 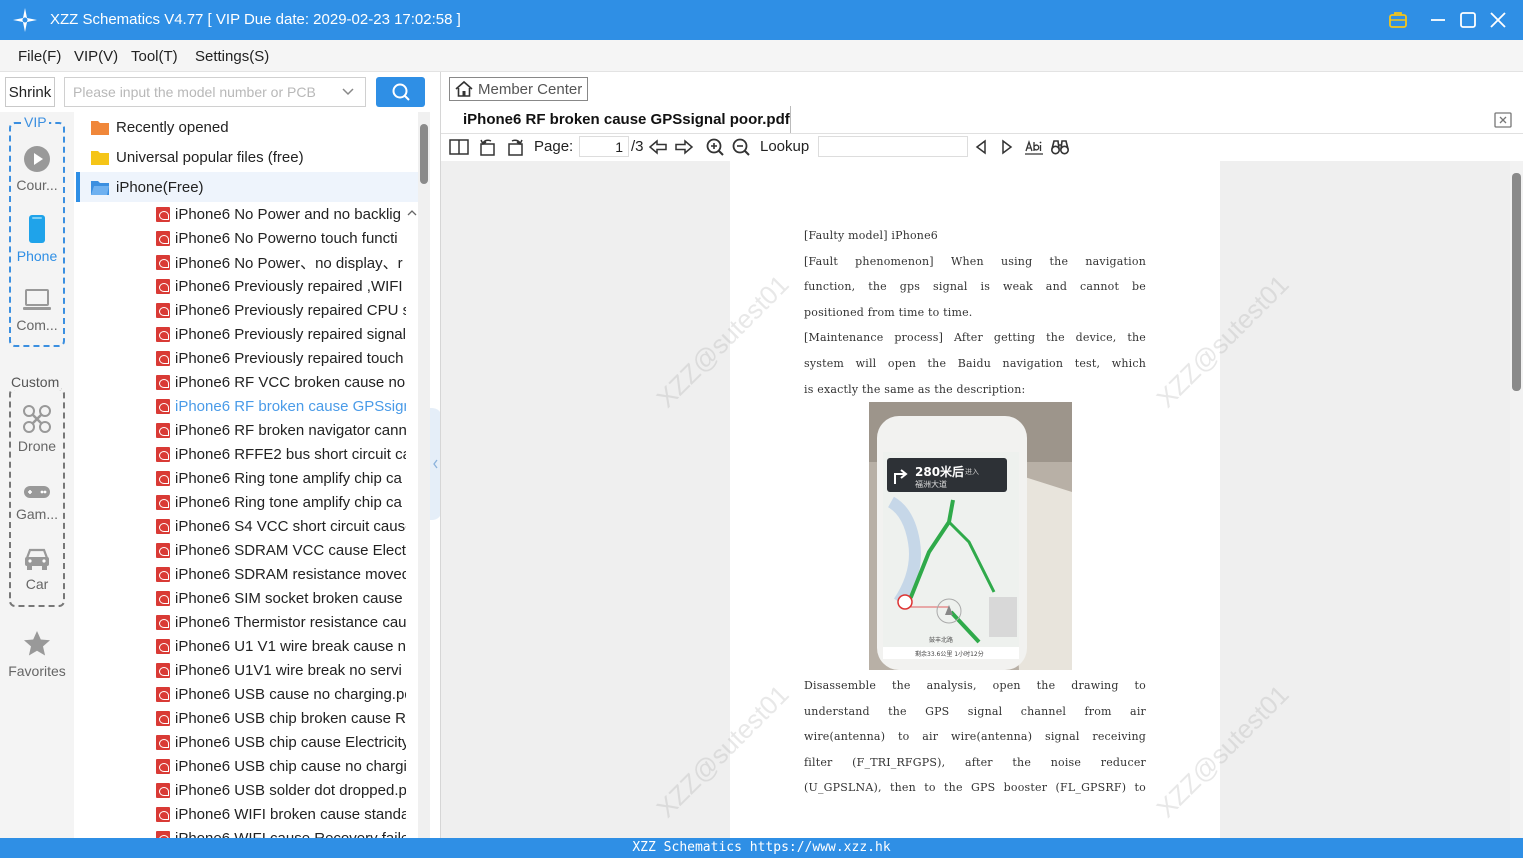 What do you see at coordinates (604, 146) in the screenshot?
I see `page-number-input` at bounding box center [604, 146].